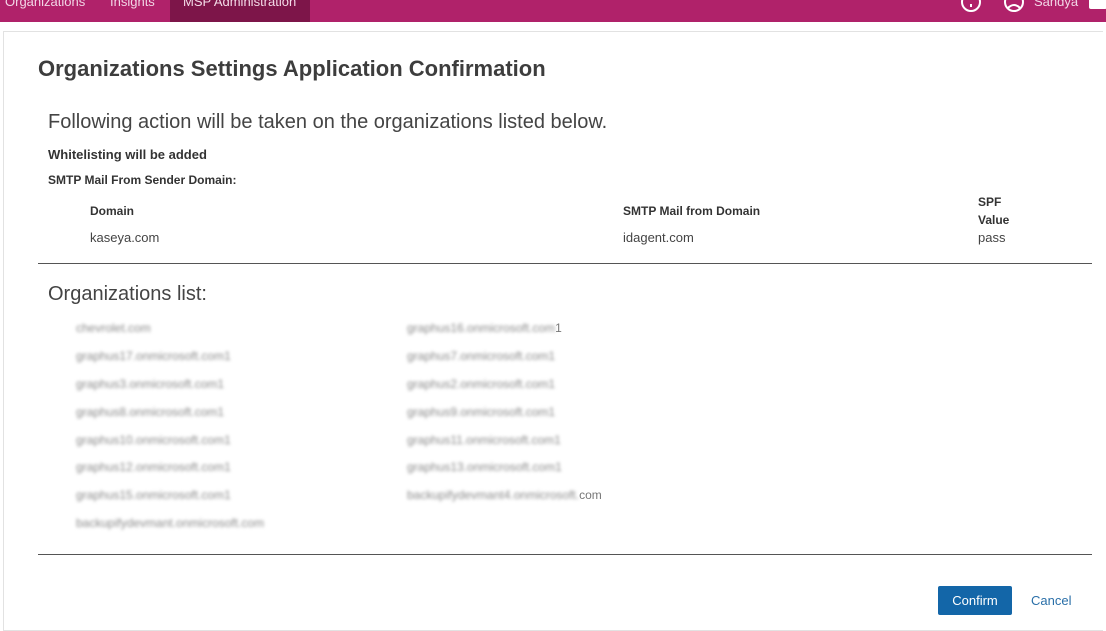 Image resolution: width=1106 pixels, height=631 pixels. I want to click on nav-item-msp-administration: MSP Administration, so click(240, 11).